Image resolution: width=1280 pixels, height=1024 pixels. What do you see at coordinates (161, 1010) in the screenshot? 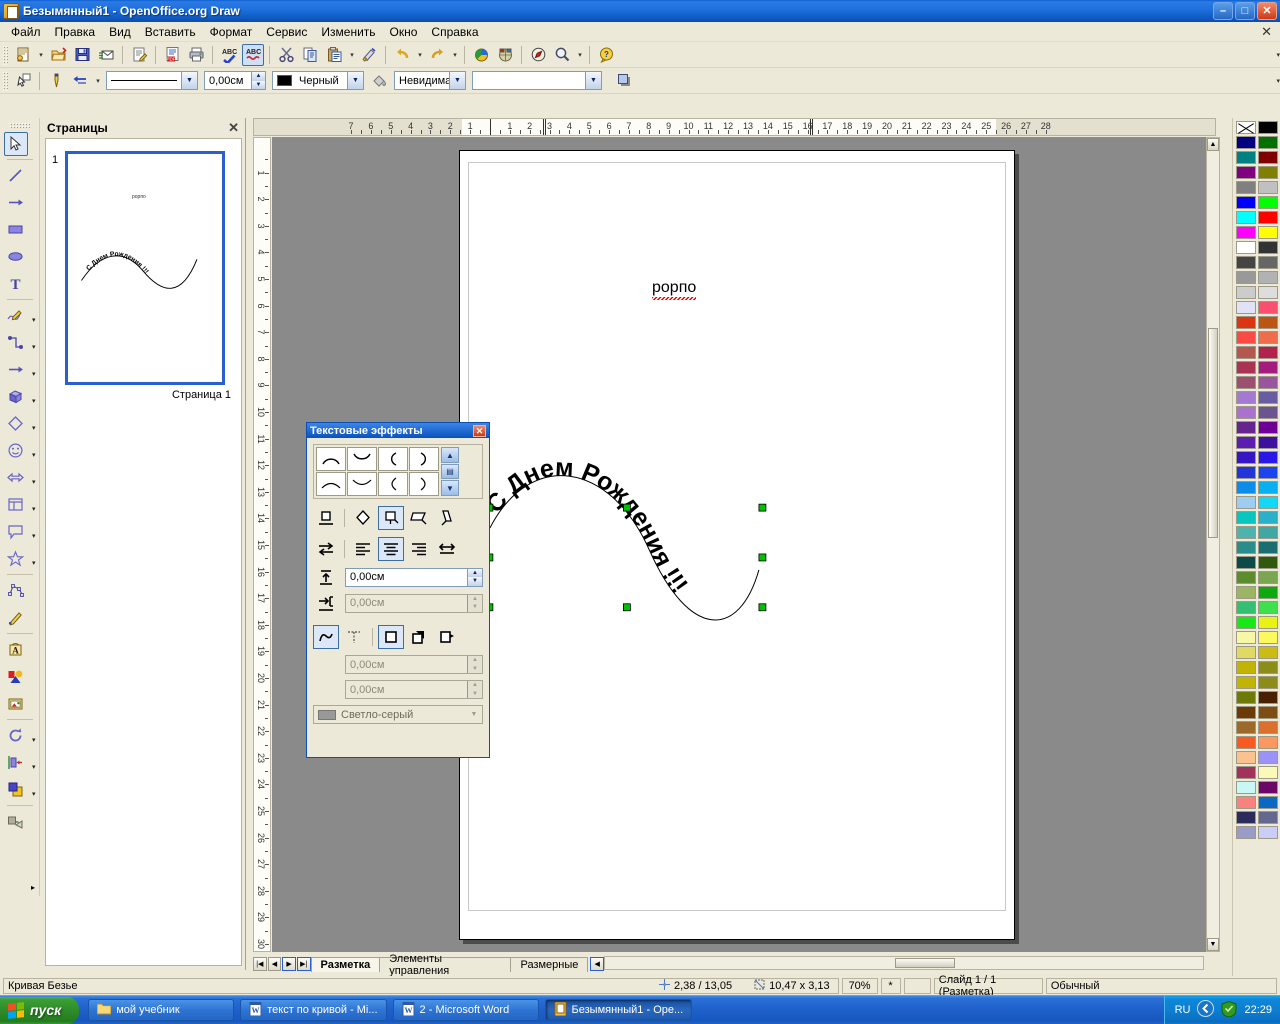
I see `taskbar-item-folder: мой учебник` at bounding box center [161, 1010].